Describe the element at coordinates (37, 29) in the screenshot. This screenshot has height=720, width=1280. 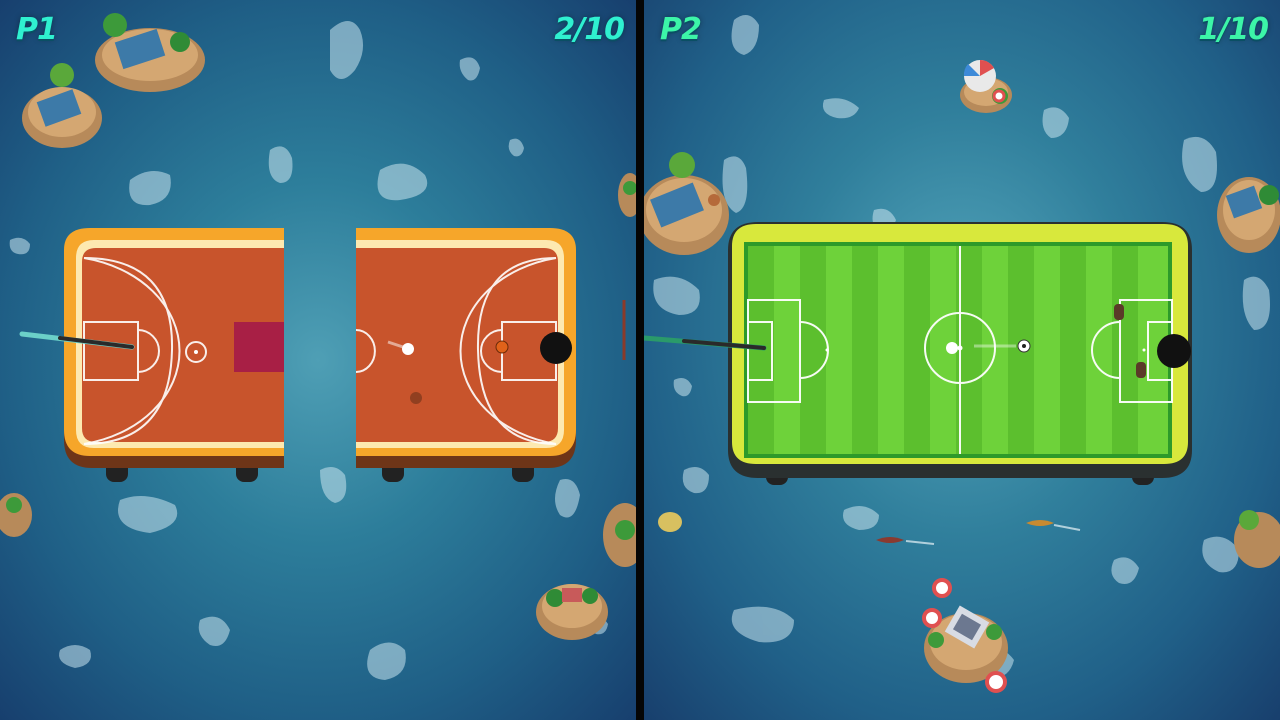
I see `player-label: P1` at that location.